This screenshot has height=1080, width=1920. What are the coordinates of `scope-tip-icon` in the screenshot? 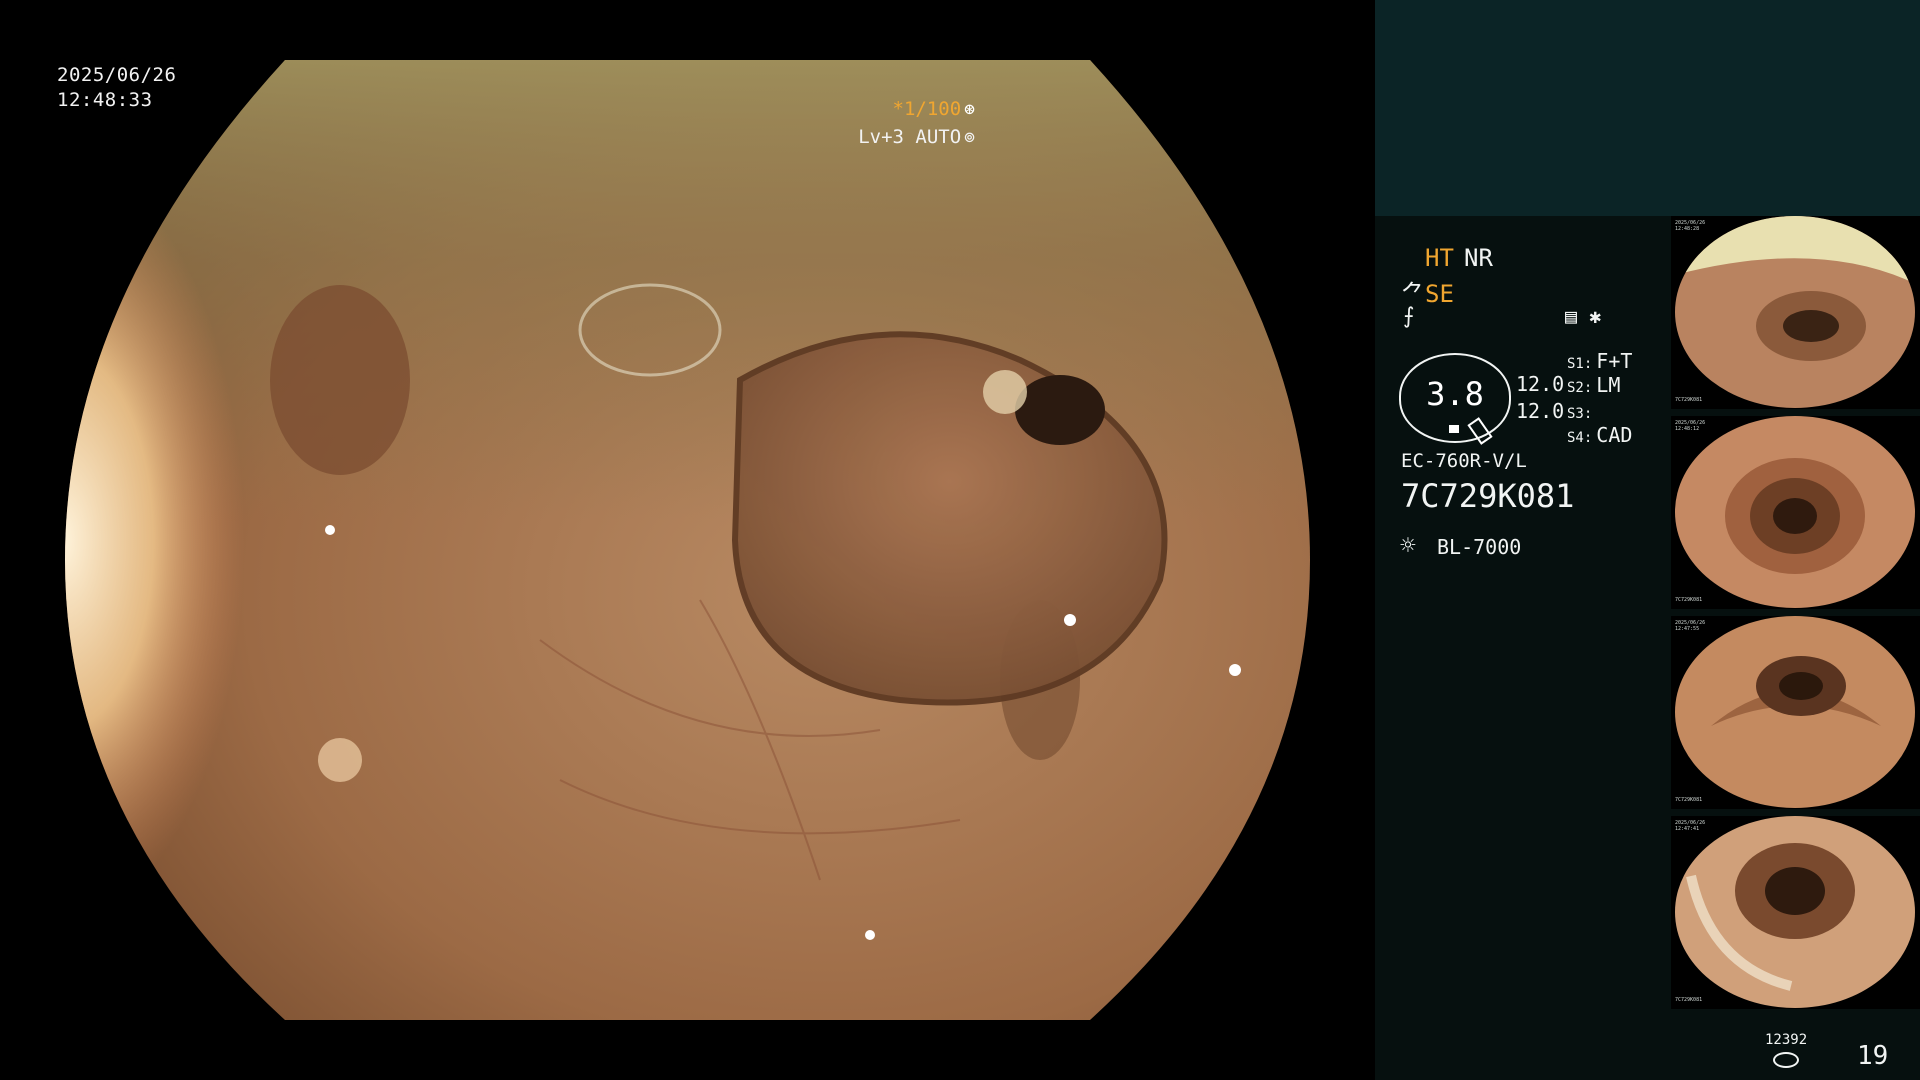 It's located at (1480, 431).